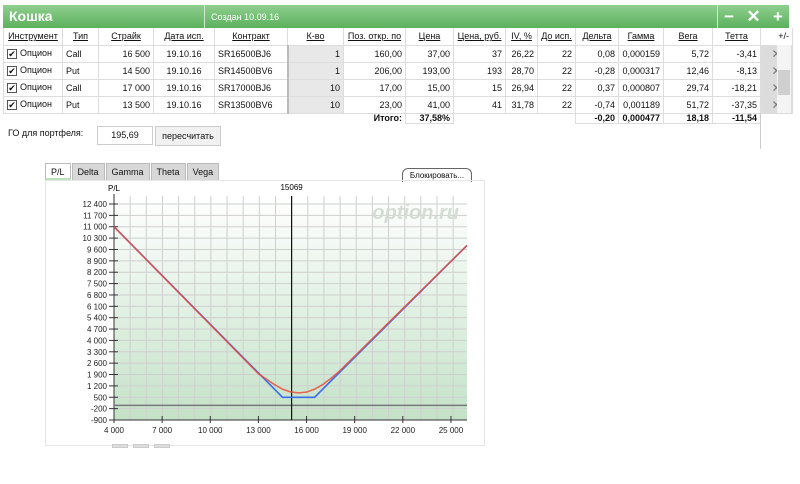 This screenshot has width=800, height=484. I want to click on cell-strike: 13 500, so click(126, 104).